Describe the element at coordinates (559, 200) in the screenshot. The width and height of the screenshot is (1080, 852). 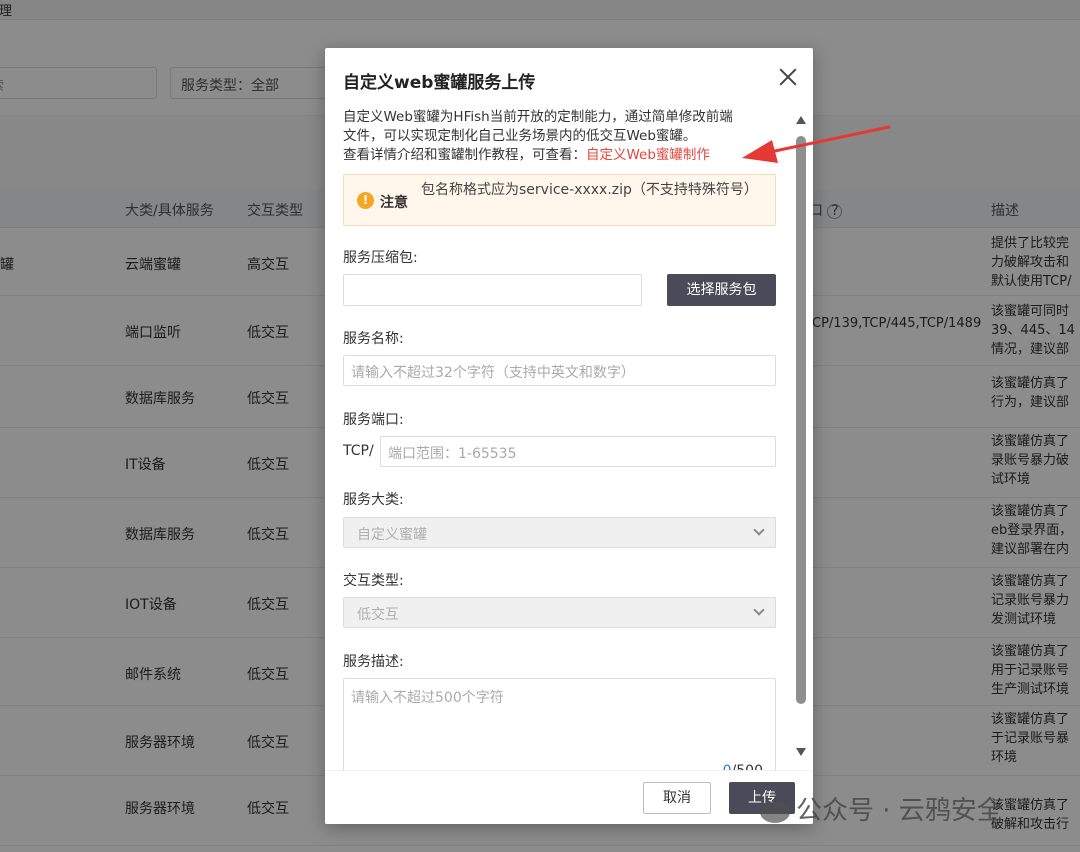
I see `notice-box: ! 注意 包名称格式应为service-xxxx.zip（不支持特殊符号）` at that location.